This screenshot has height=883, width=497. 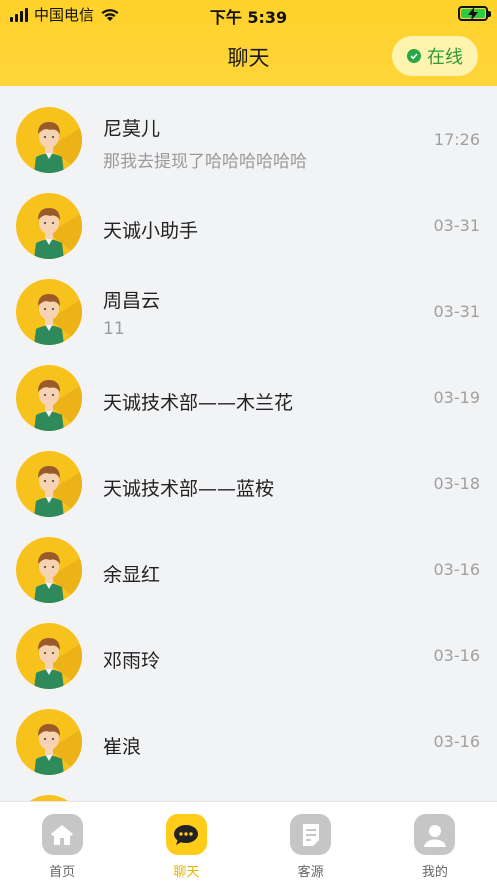 I want to click on chat-row: 余显红 03-16, so click(x=248, y=569).